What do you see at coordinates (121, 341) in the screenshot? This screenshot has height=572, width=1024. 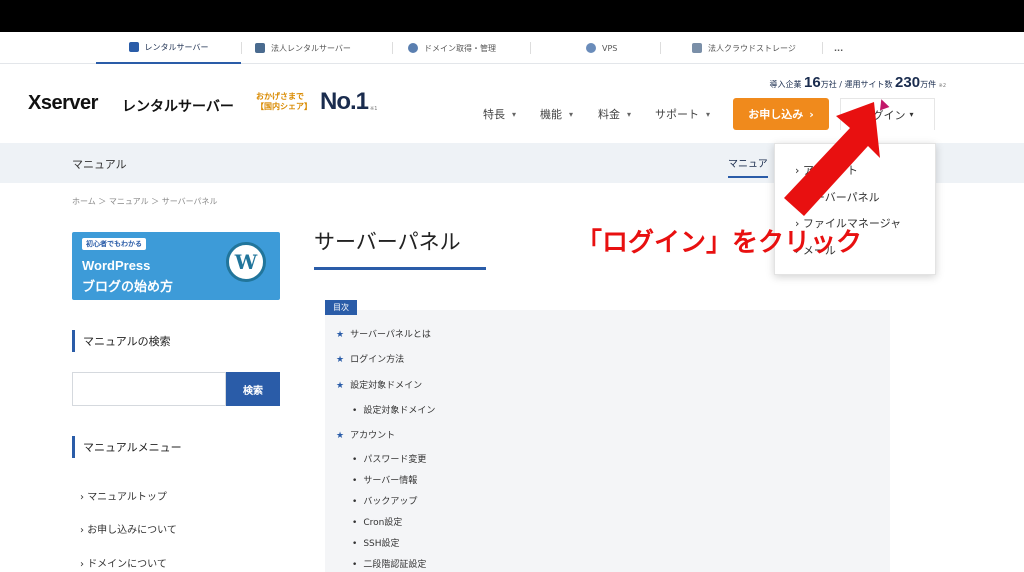 I see `search-heading: マニュアルの検索` at bounding box center [121, 341].